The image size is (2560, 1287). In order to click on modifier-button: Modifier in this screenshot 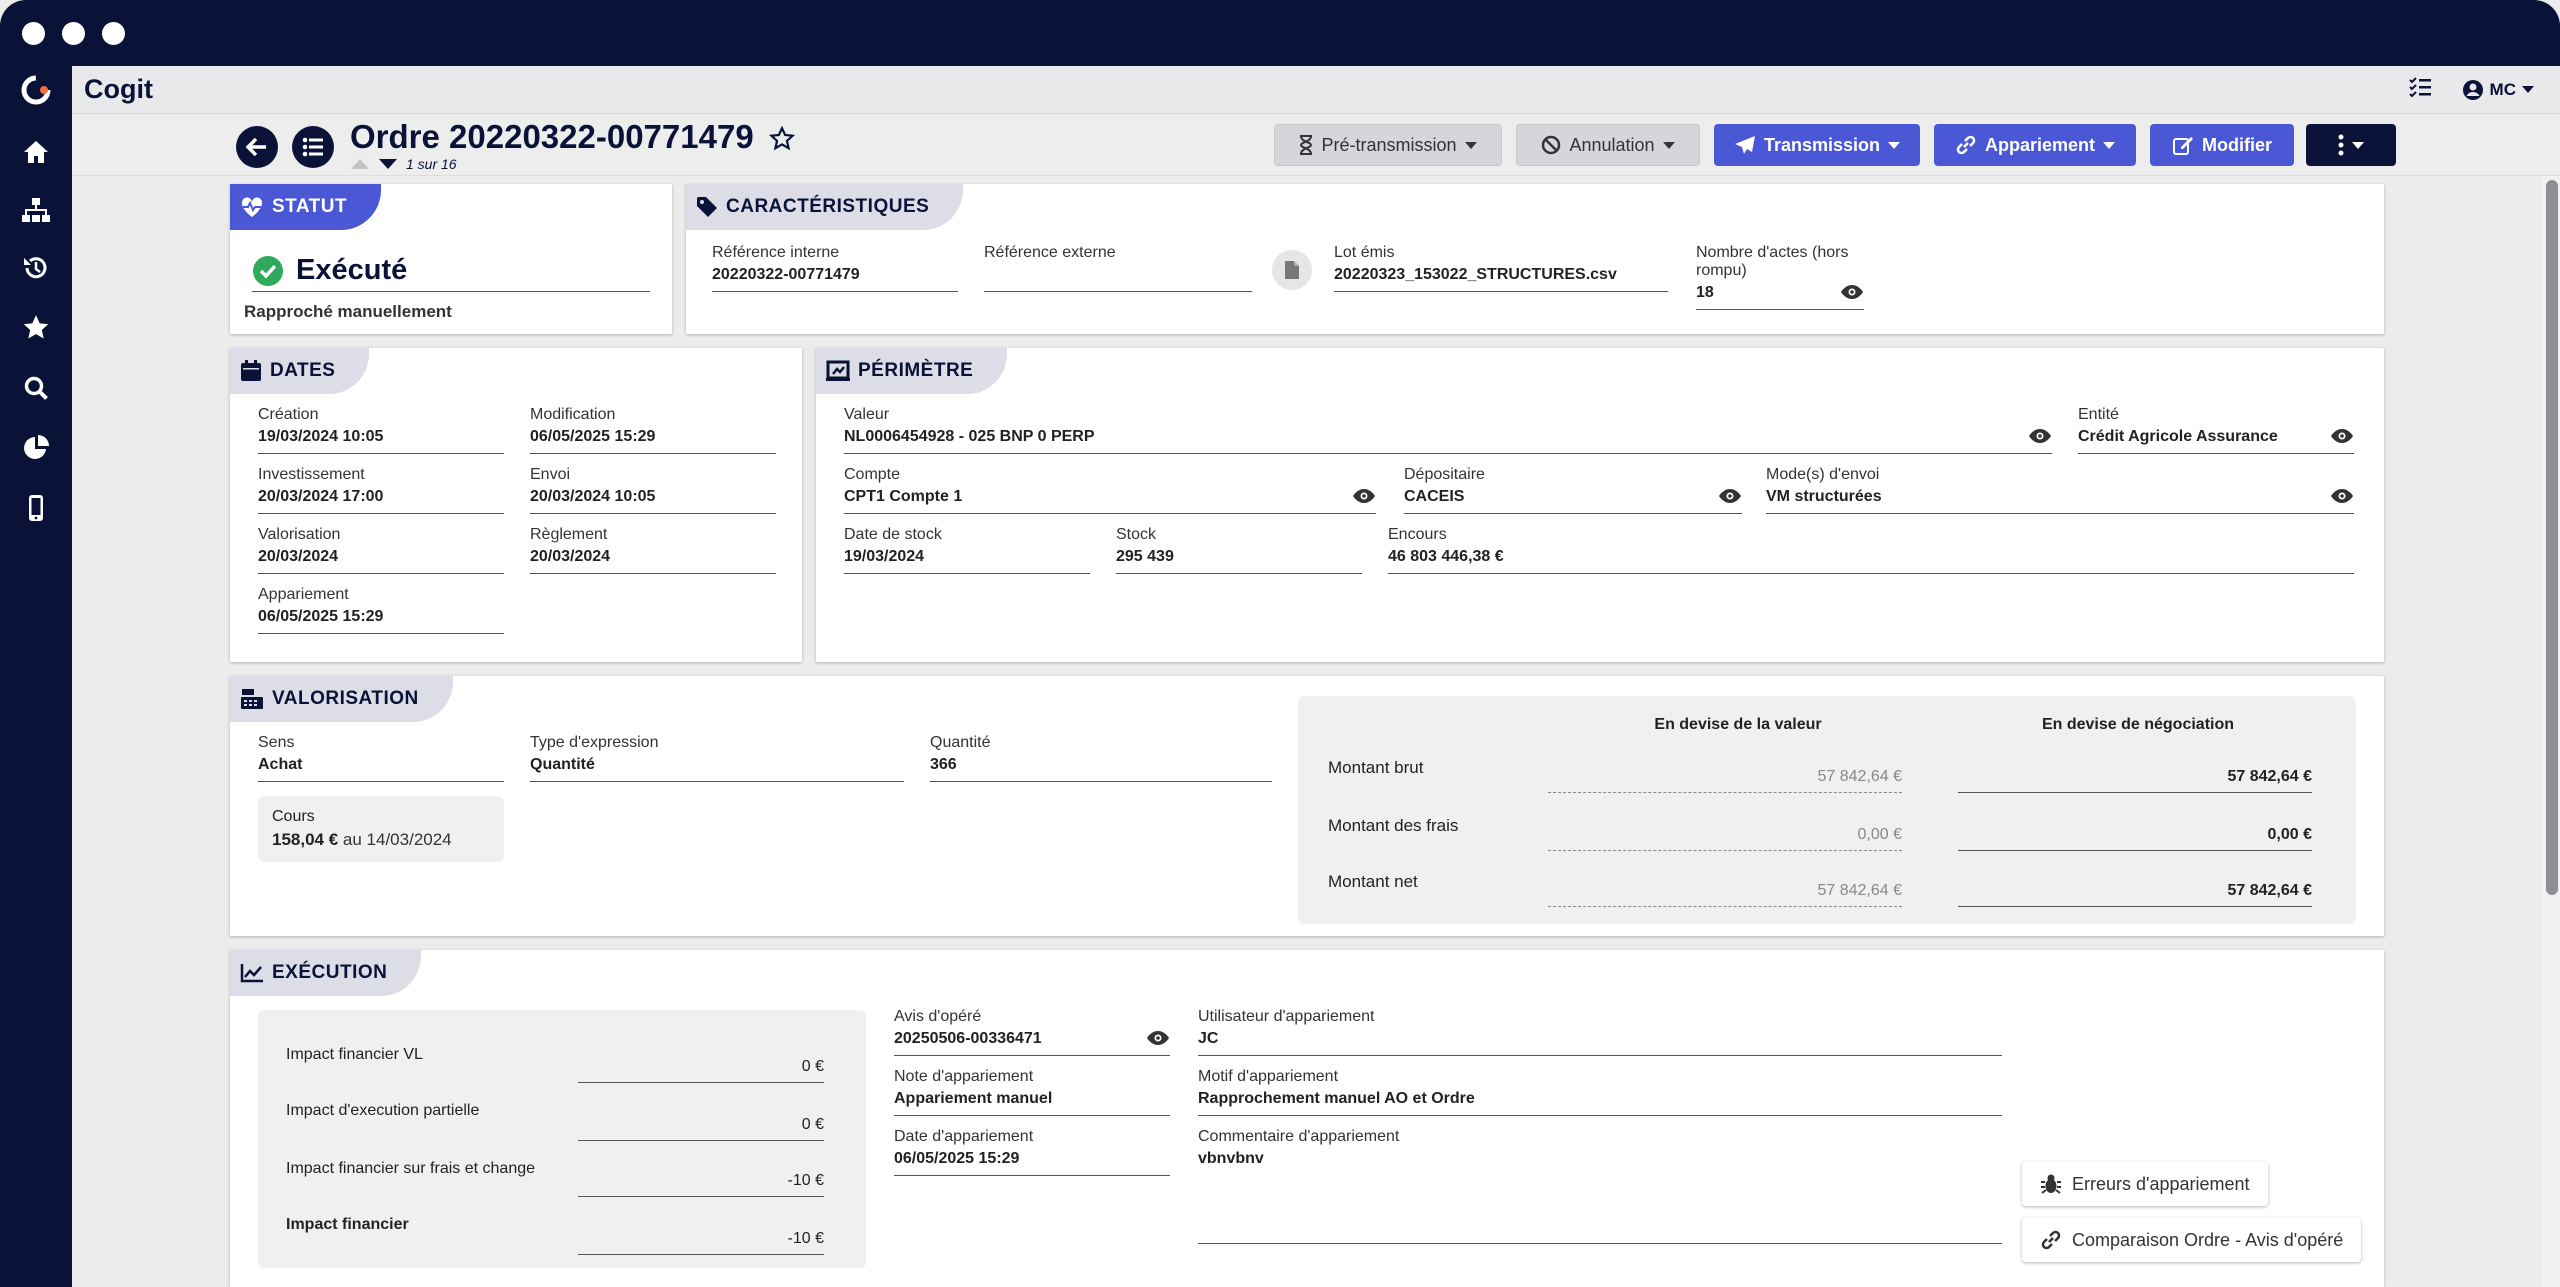, I will do `click(2222, 145)`.